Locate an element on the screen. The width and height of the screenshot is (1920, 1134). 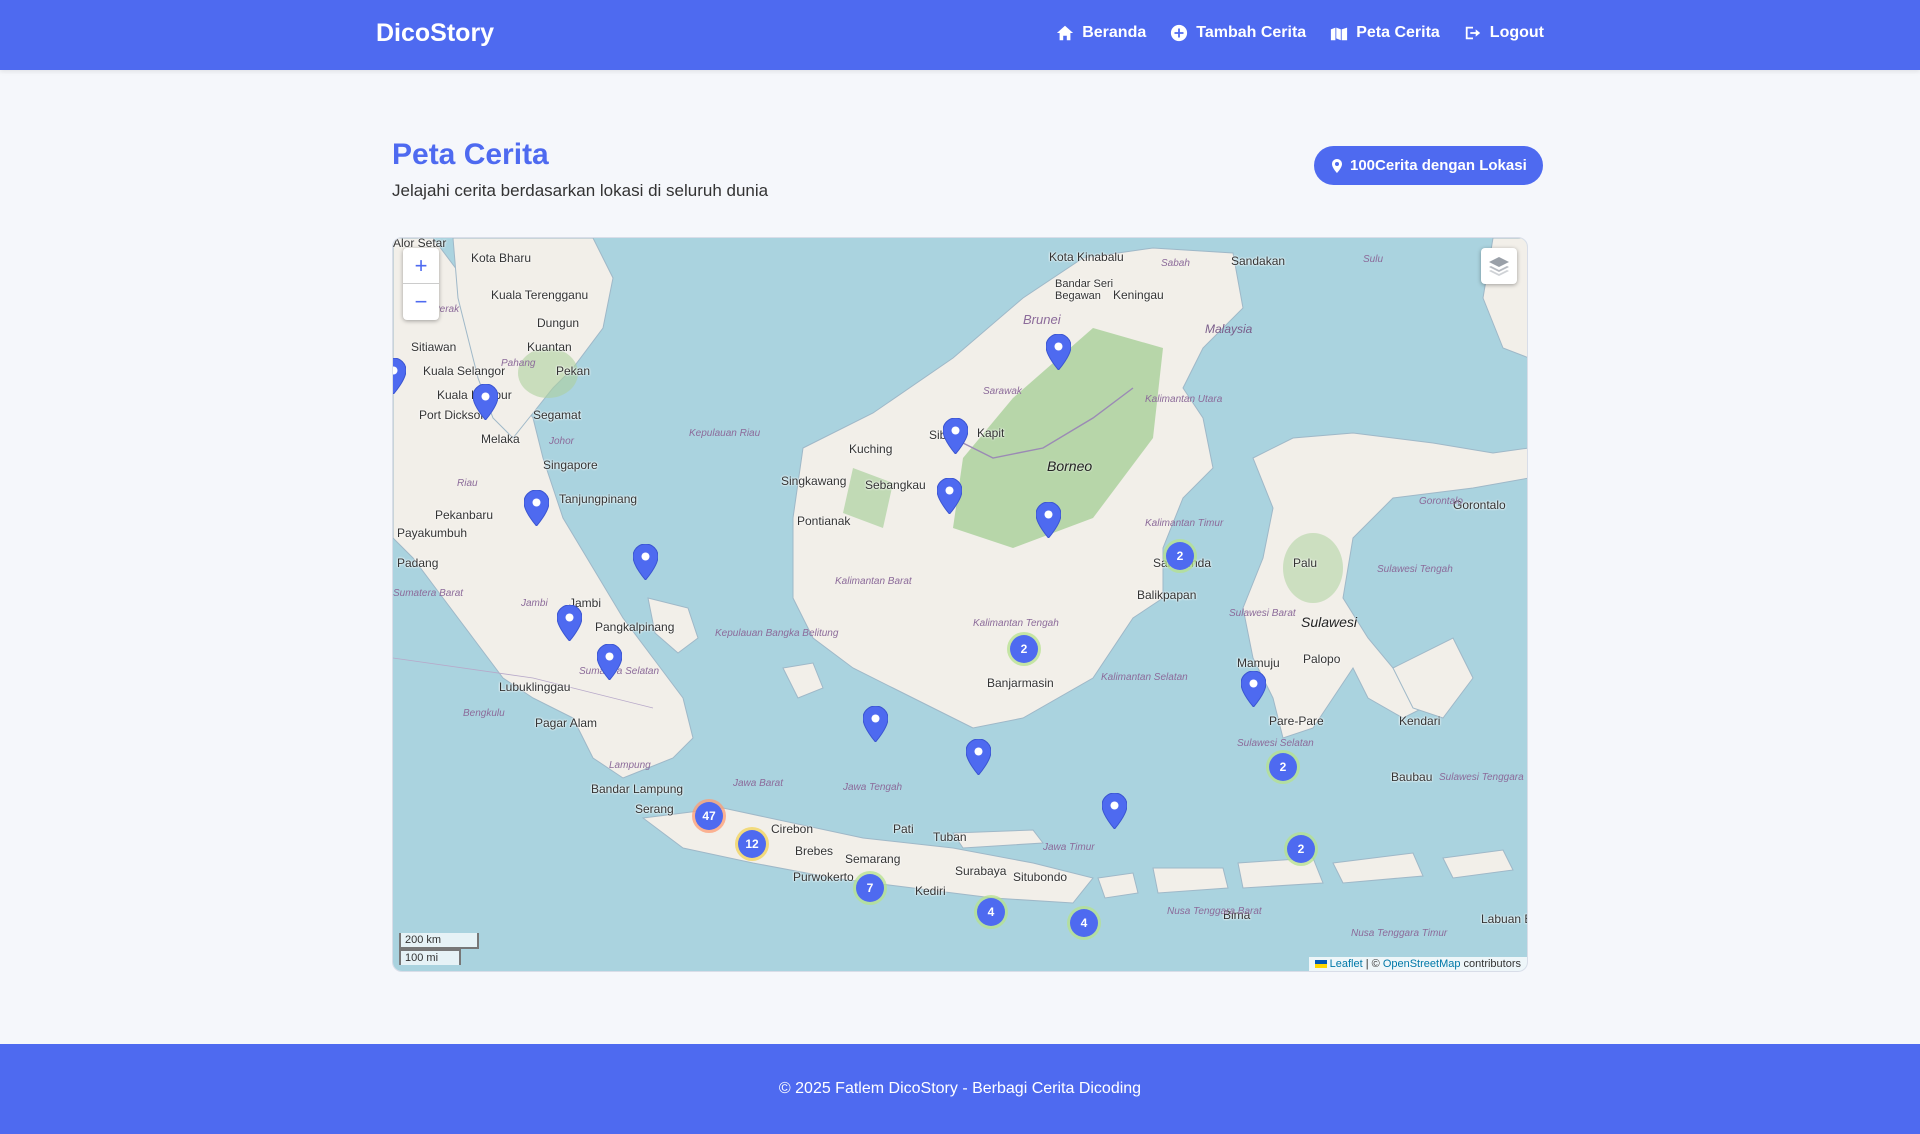
city-label: Singkawang is located at coordinates (814, 481).